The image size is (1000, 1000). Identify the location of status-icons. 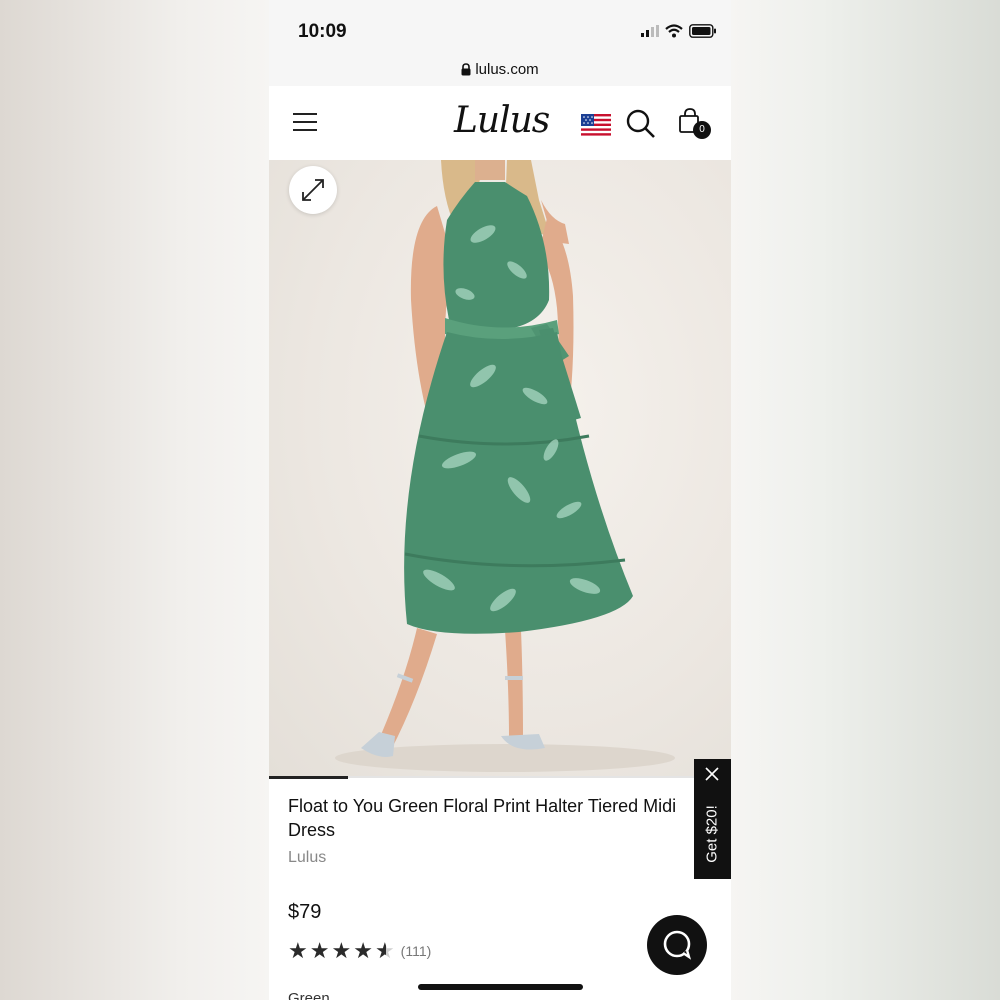
(679, 31).